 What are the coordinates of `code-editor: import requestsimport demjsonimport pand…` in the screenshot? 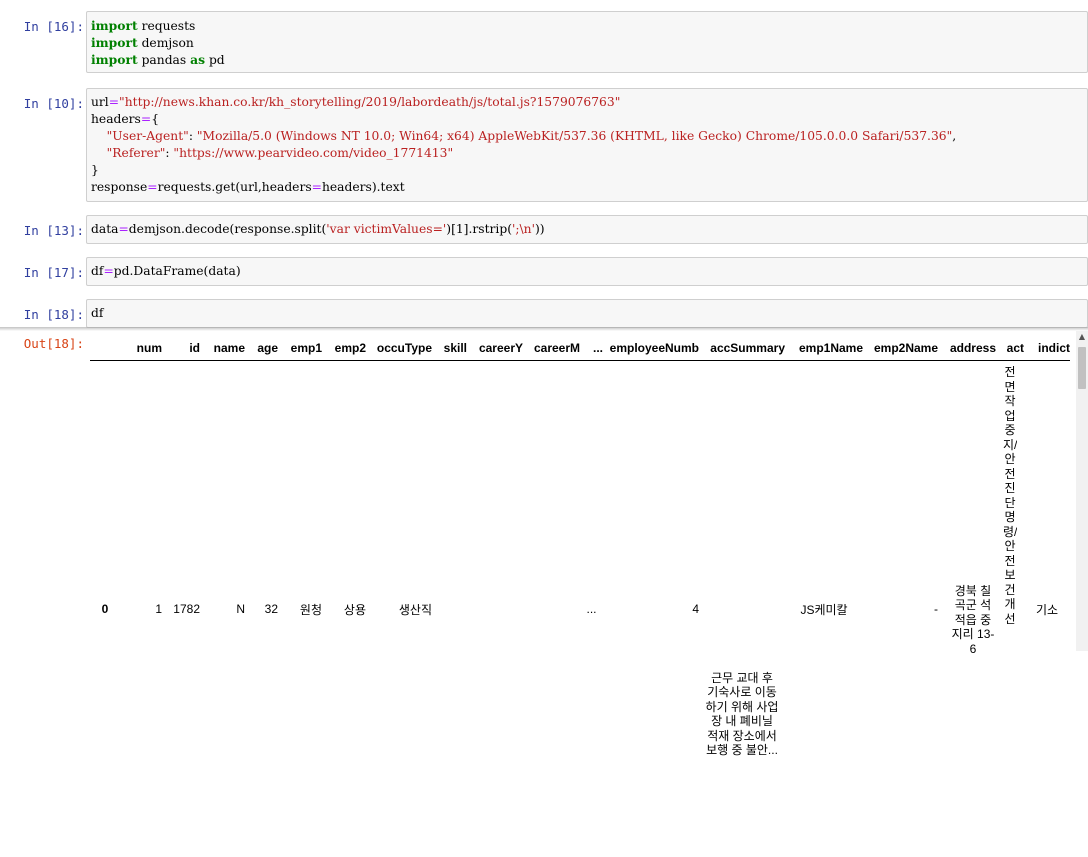 It's located at (587, 42).